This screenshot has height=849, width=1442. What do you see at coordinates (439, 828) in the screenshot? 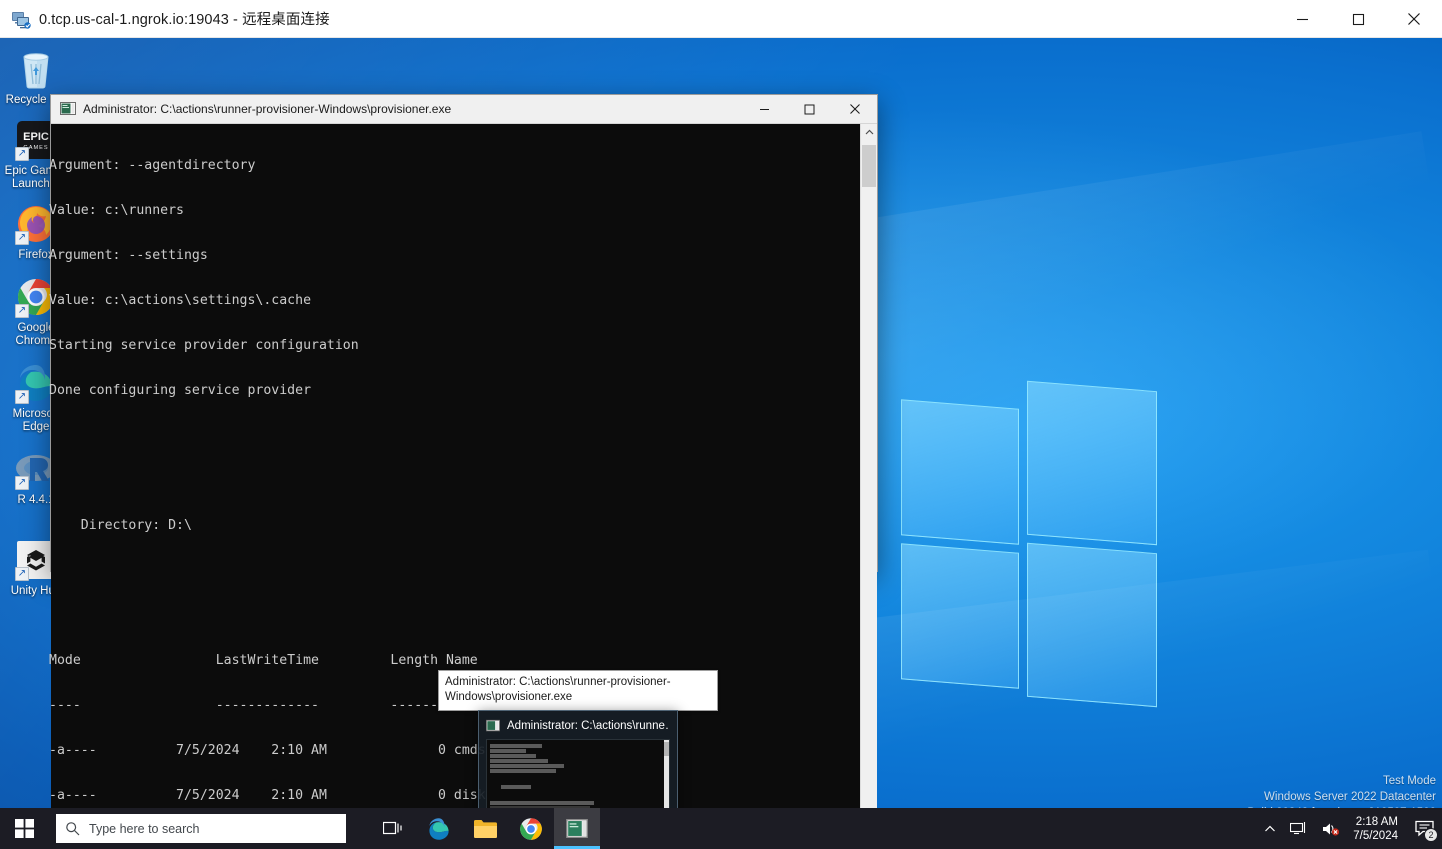
I see `taskbar-microsoft-edge` at bounding box center [439, 828].